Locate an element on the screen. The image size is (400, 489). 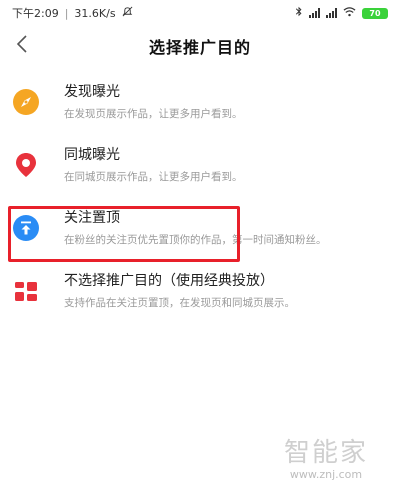
page-title: 选择推广目的 is located at coordinates (199, 47).